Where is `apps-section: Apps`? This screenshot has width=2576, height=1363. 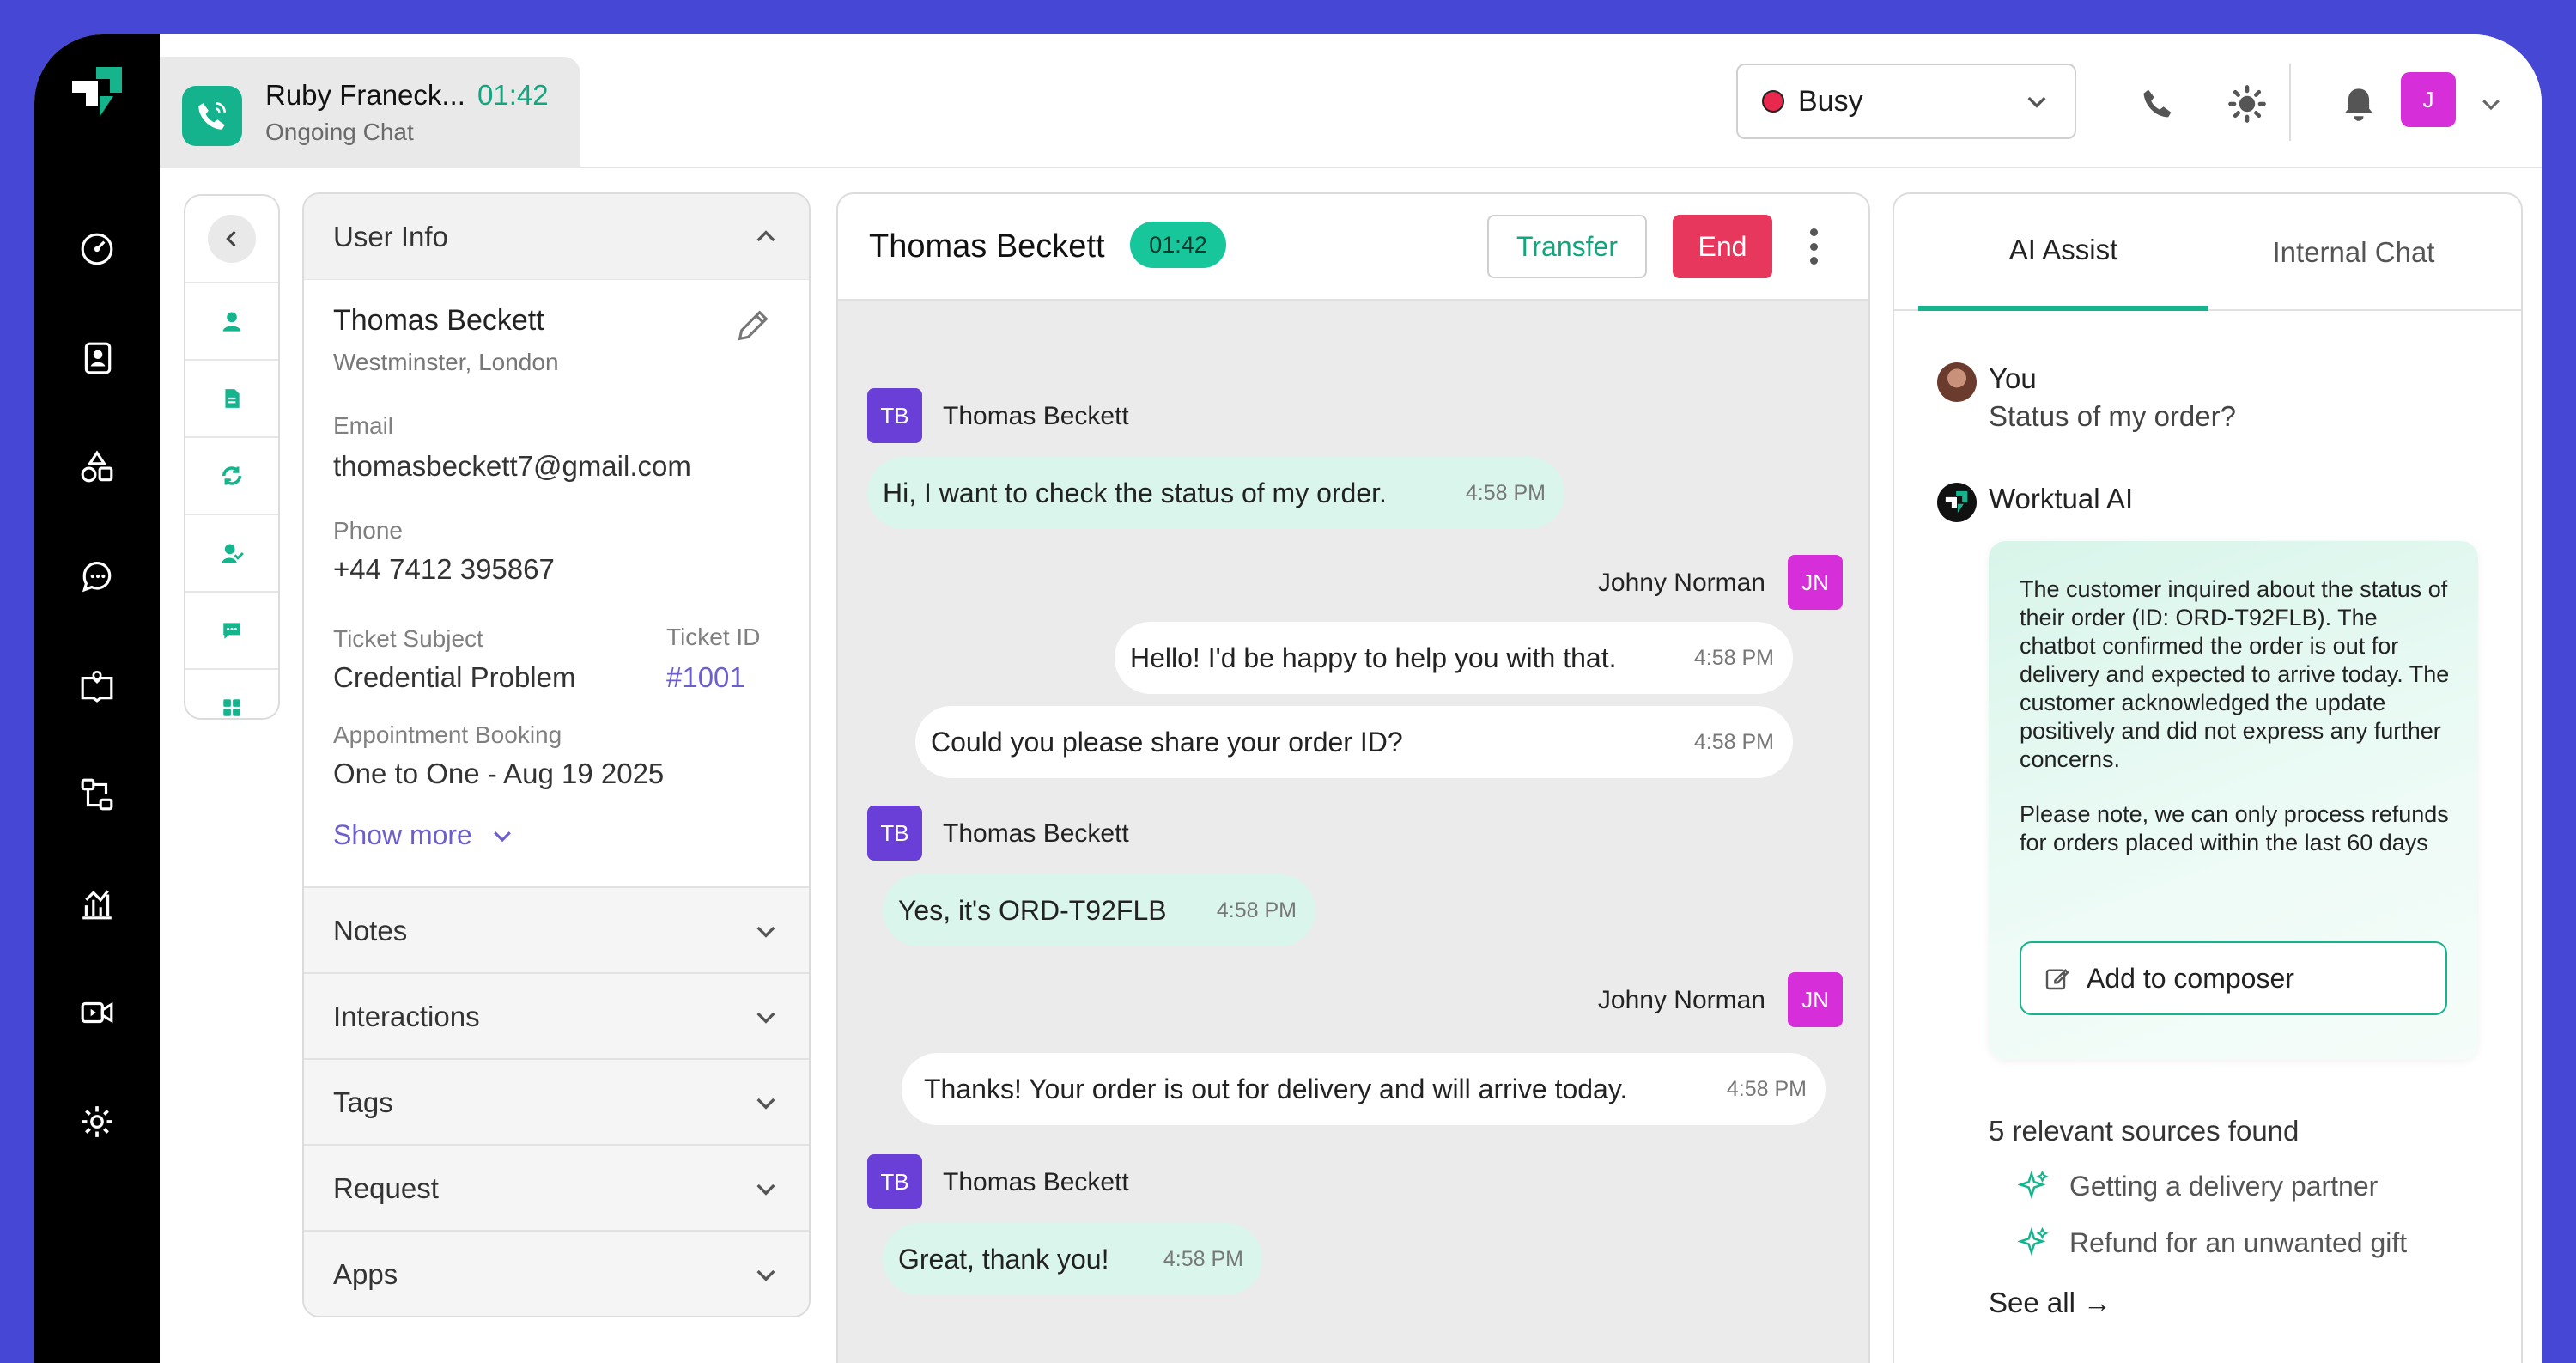
apps-section: Apps is located at coordinates (556, 1273).